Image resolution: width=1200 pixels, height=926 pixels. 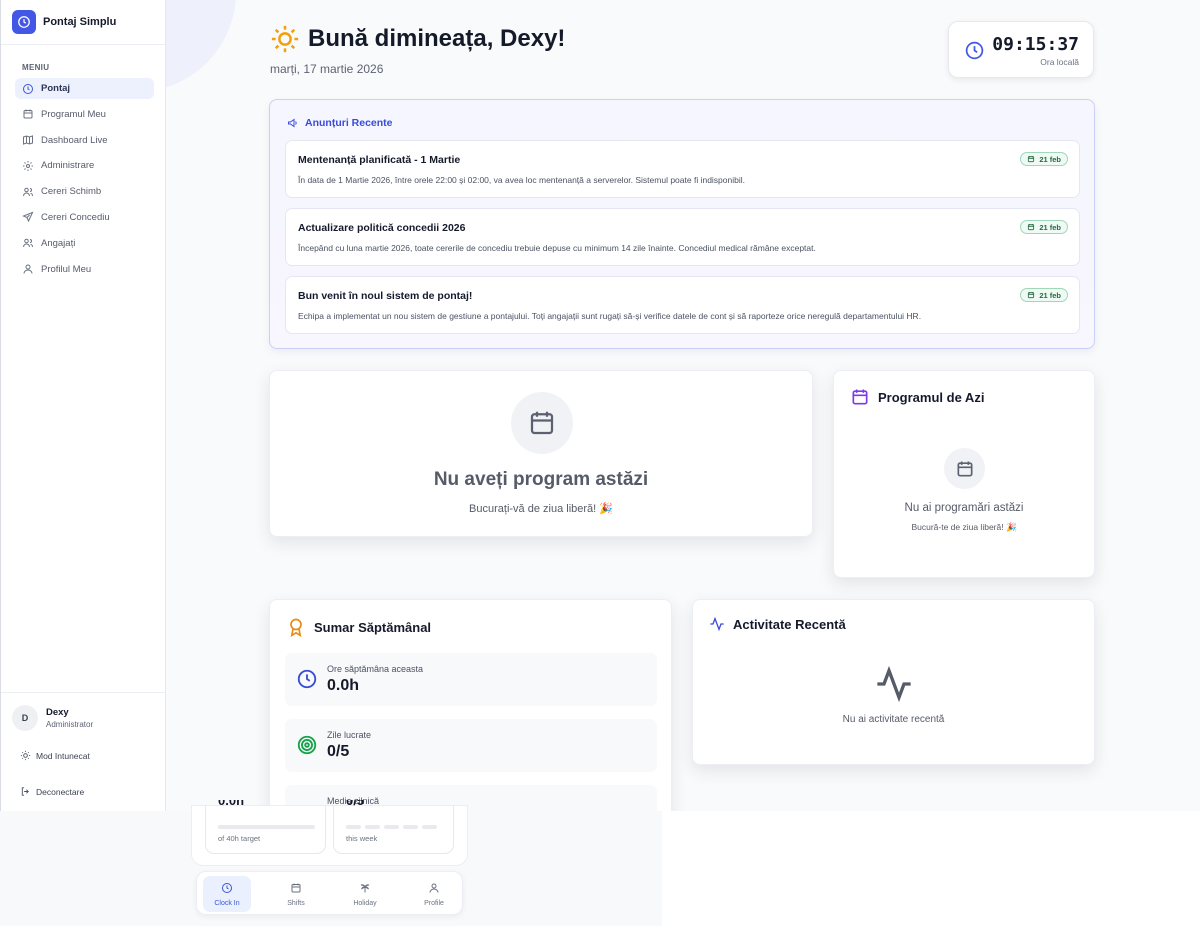 I want to click on plane-icon, so click(x=28, y=217).